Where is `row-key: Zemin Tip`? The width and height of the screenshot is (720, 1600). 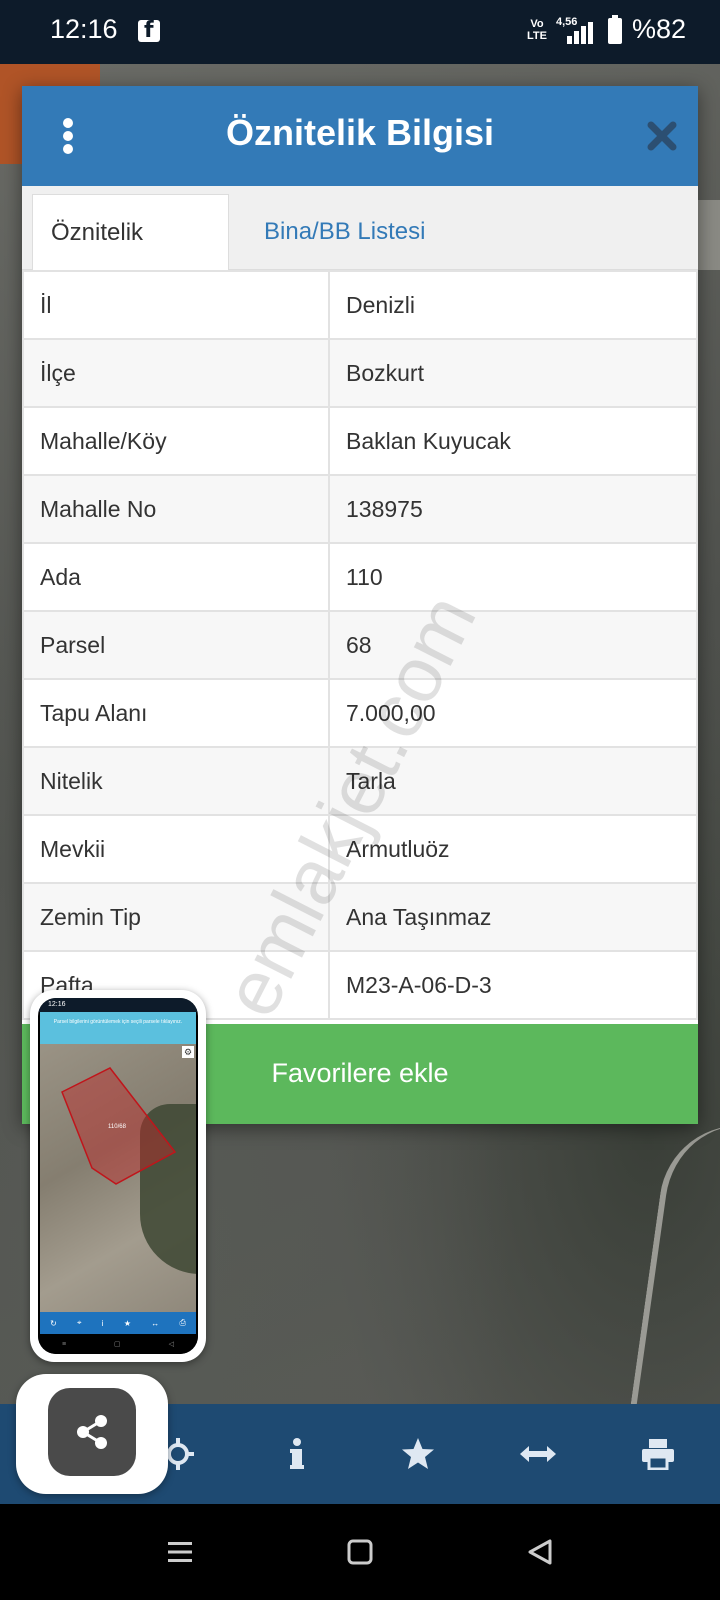
row-key: Zemin Tip is located at coordinates (176, 917).